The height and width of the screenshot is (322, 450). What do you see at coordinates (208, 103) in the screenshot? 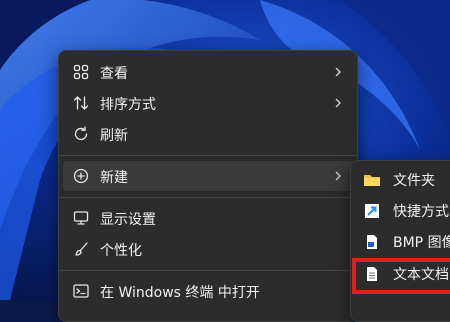
I see `menu-item-sort-by: 排序方式` at bounding box center [208, 103].